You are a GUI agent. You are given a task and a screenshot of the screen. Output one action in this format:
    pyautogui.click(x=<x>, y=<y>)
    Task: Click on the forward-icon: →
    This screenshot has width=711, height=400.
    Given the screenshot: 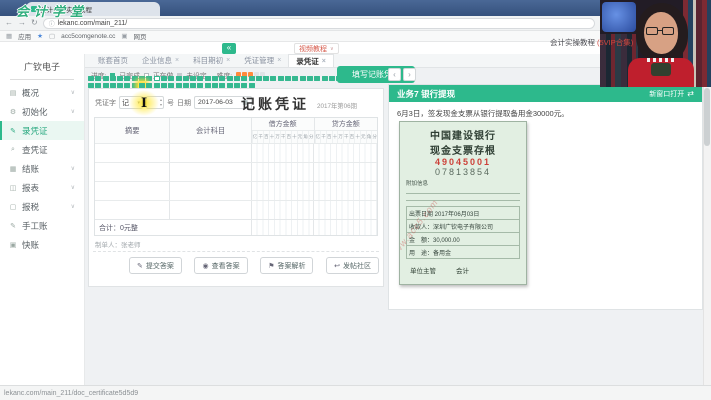 What is the action you would take?
    pyautogui.click(x=22, y=23)
    